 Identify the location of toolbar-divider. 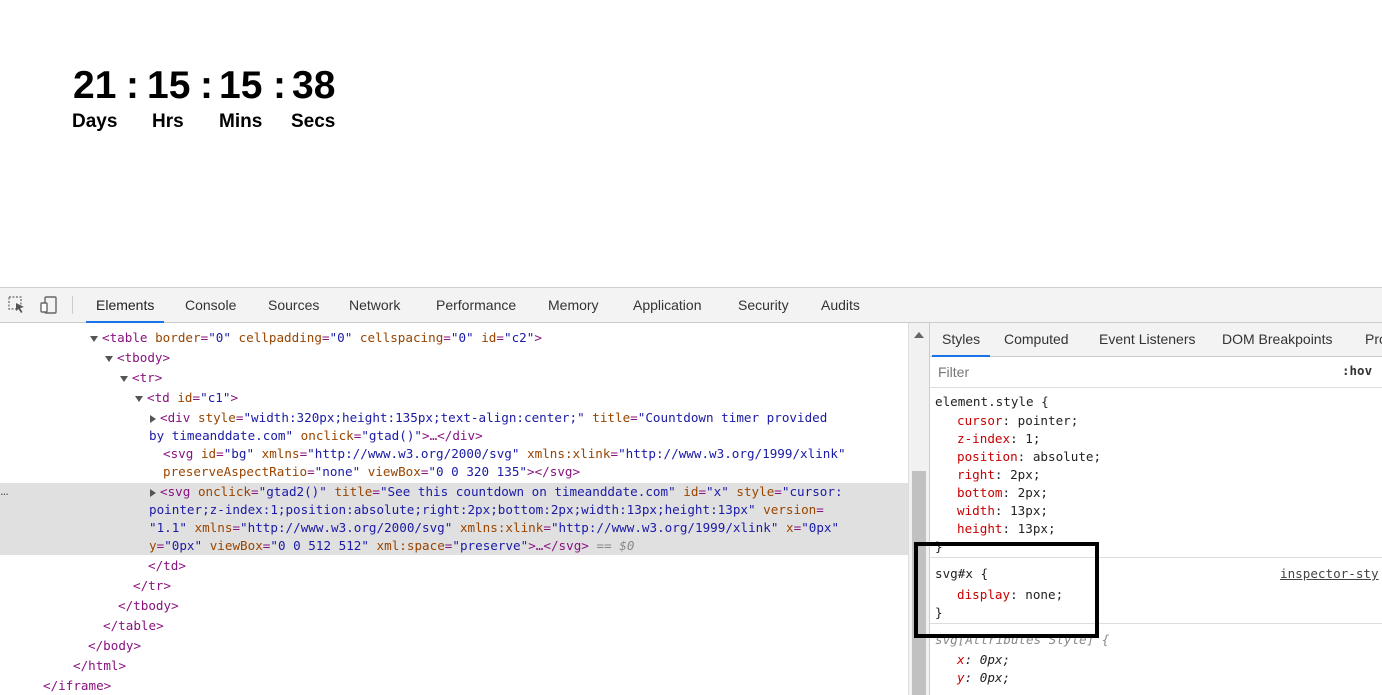
(72, 305).